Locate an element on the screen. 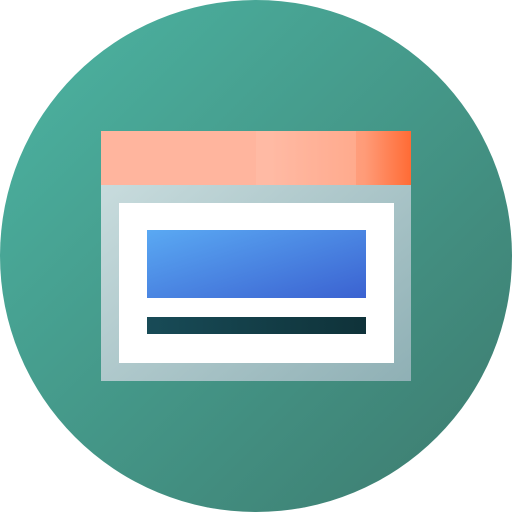 The height and width of the screenshot is (512, 512). content-banner is located at coordinates (256, 264).